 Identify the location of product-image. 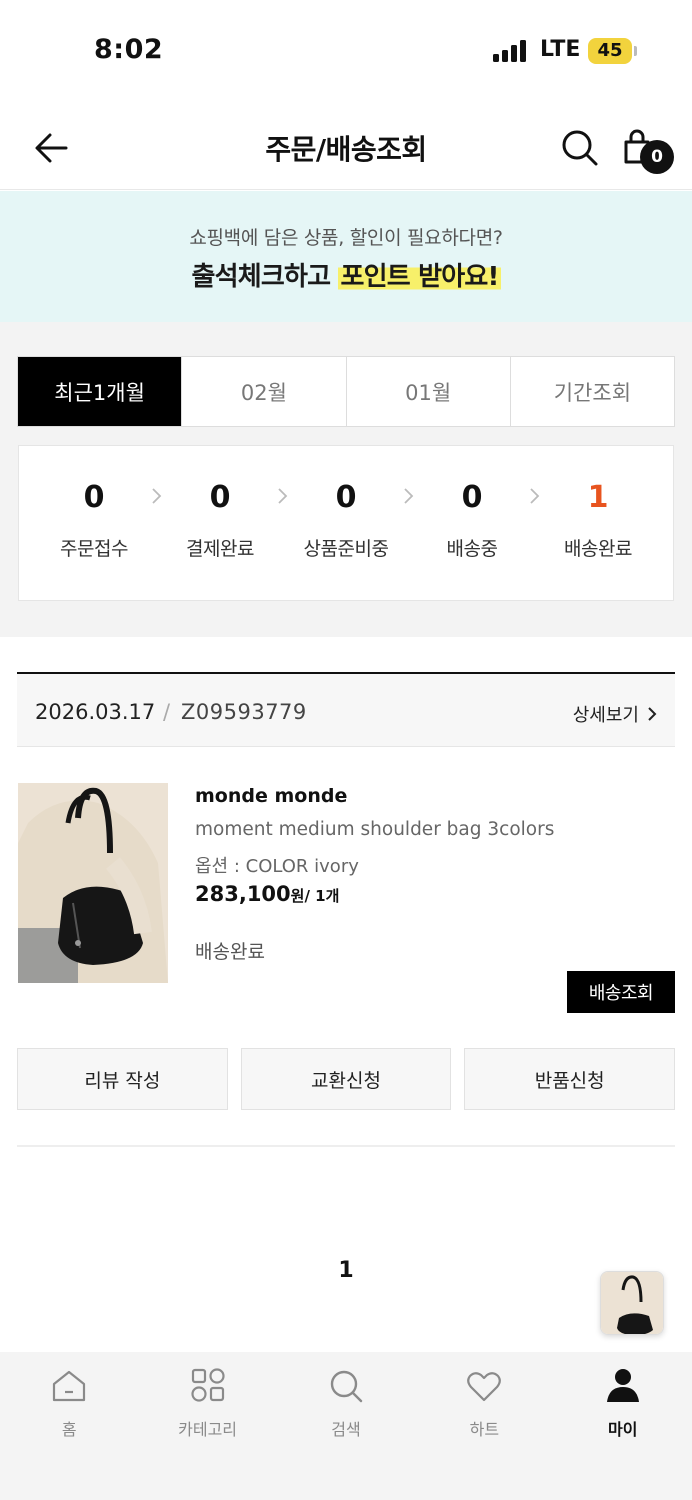
(93, 883).